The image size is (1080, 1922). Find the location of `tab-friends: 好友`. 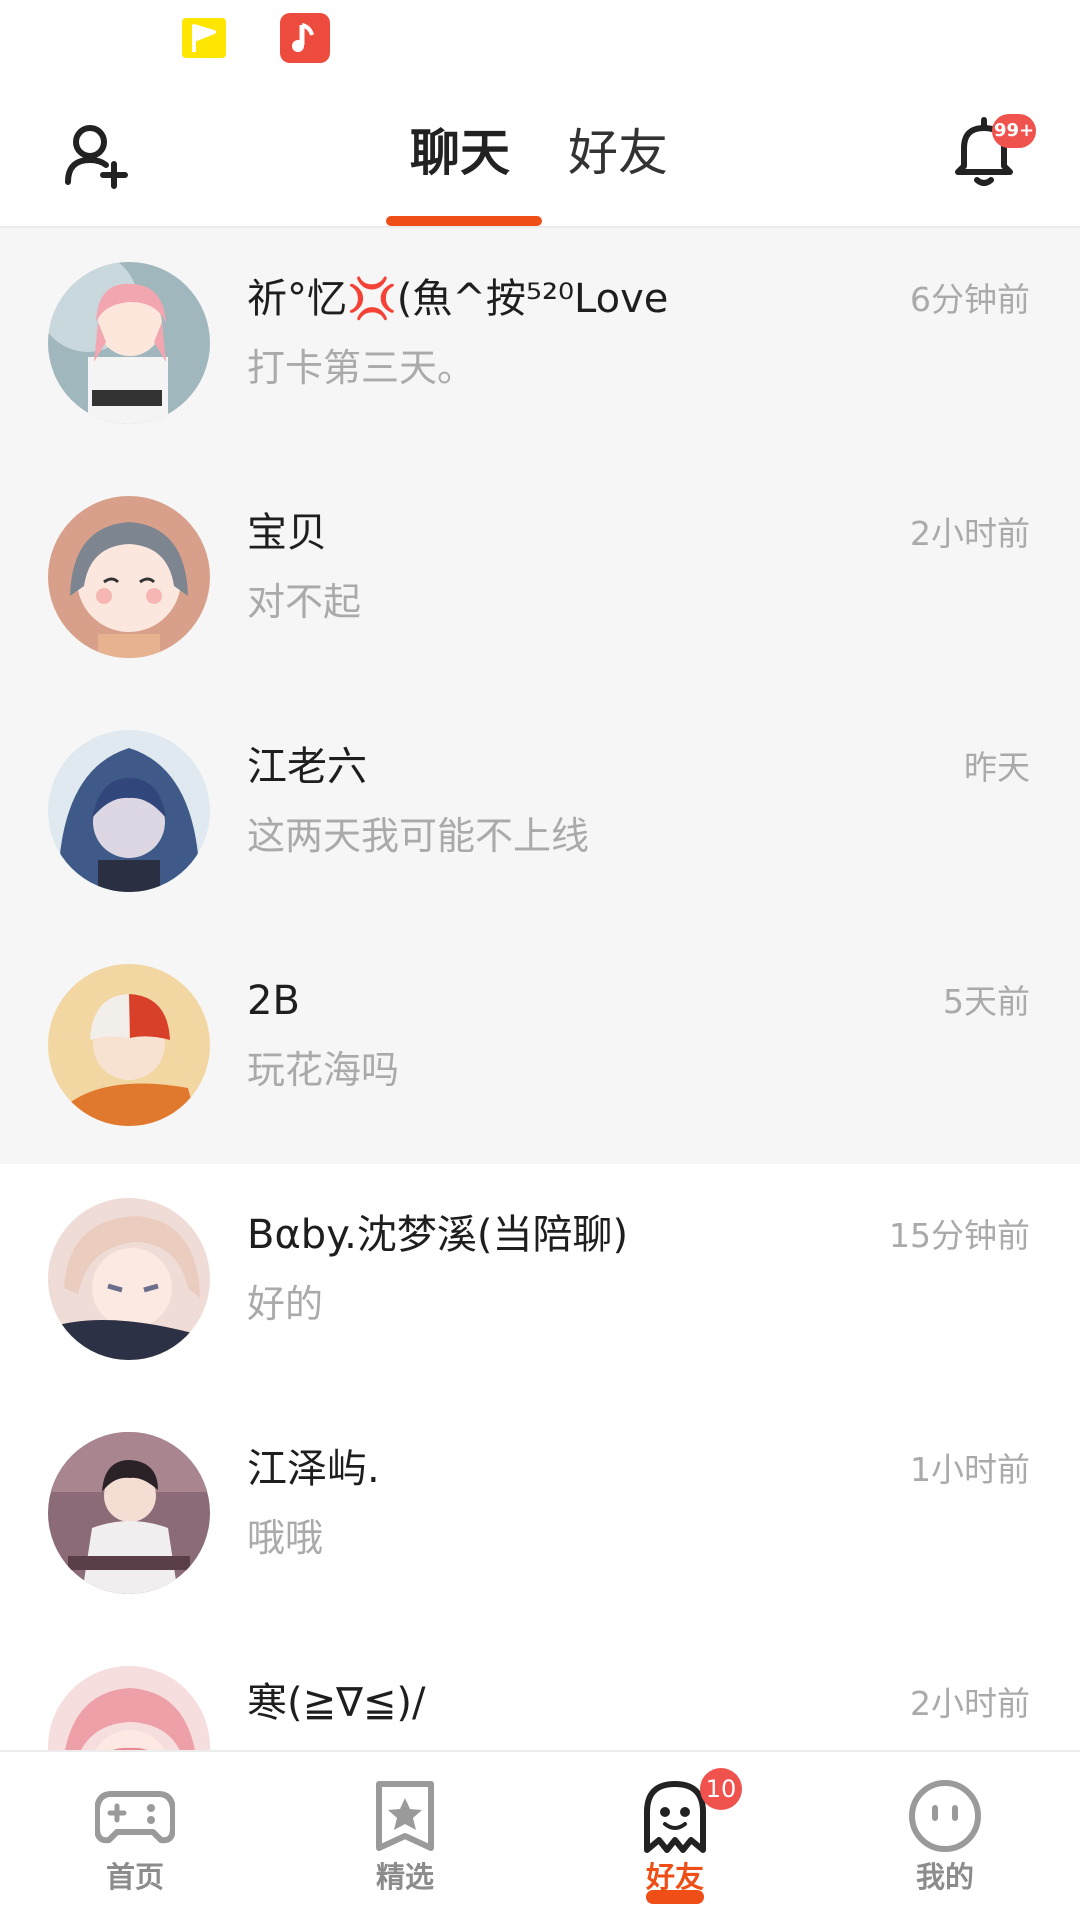

tab-friends: 好友 is located at coordinates (618, 153).